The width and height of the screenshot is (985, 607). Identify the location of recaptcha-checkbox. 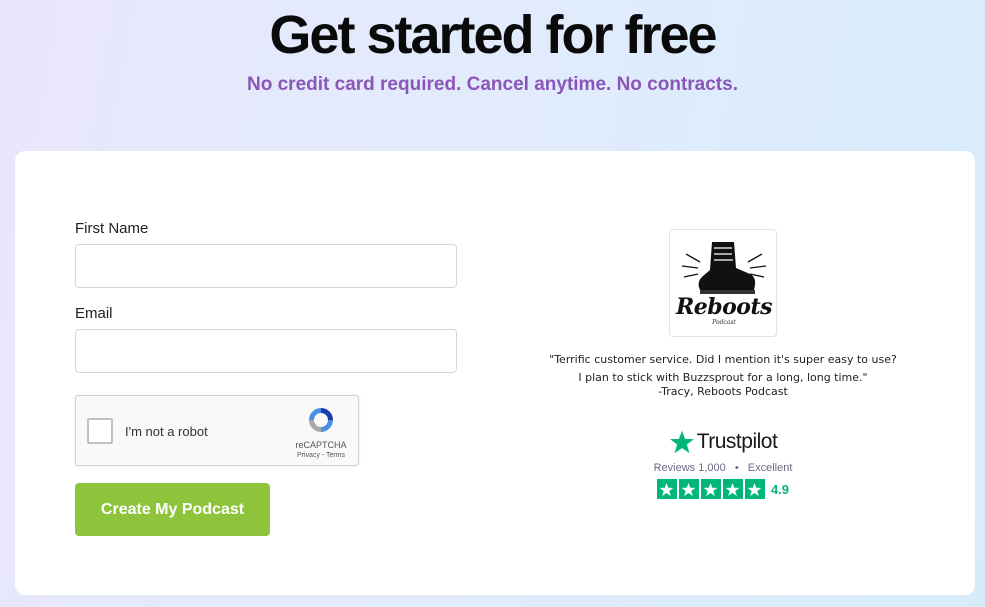
(100, 431).